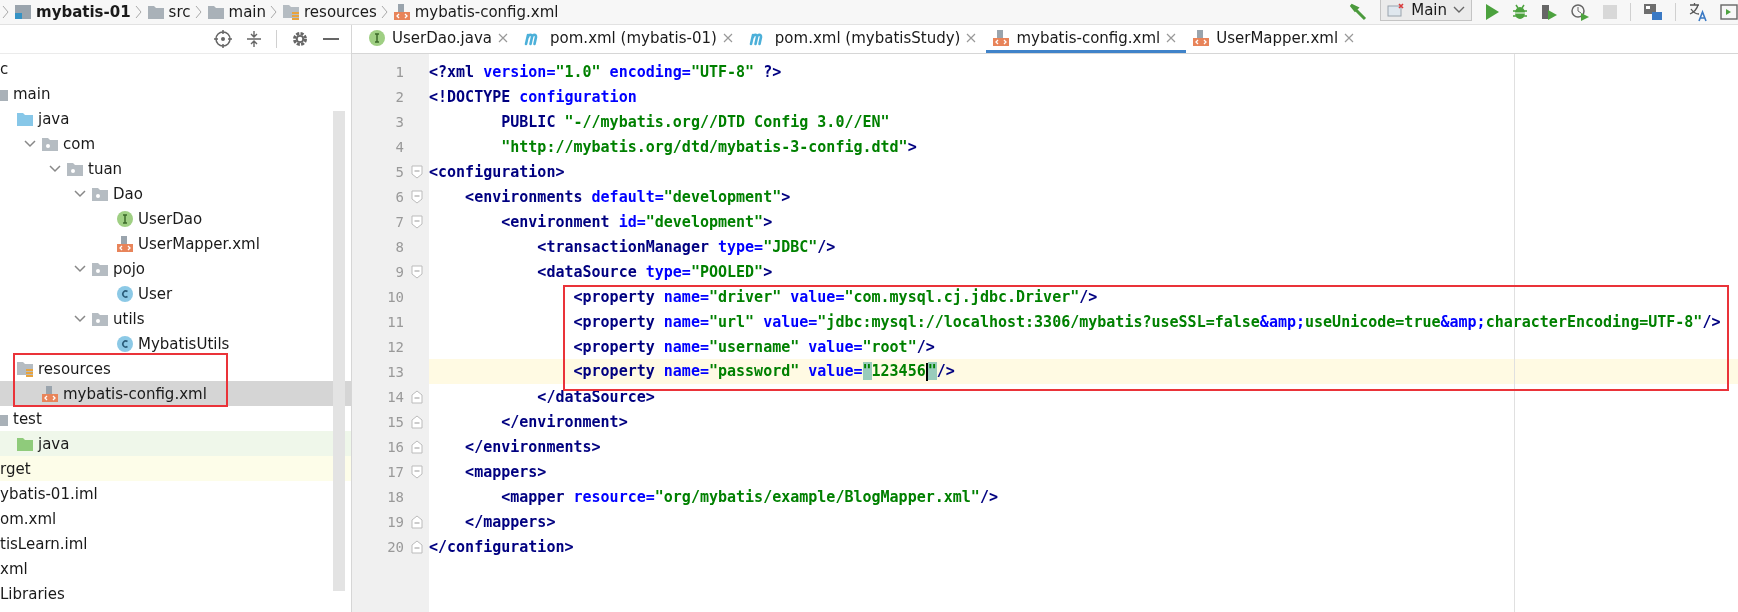  What do you see at coordinates (340, 12) in the screenshot?
I see `breadcrumb-item: resources` at bounding box center [340, 12].